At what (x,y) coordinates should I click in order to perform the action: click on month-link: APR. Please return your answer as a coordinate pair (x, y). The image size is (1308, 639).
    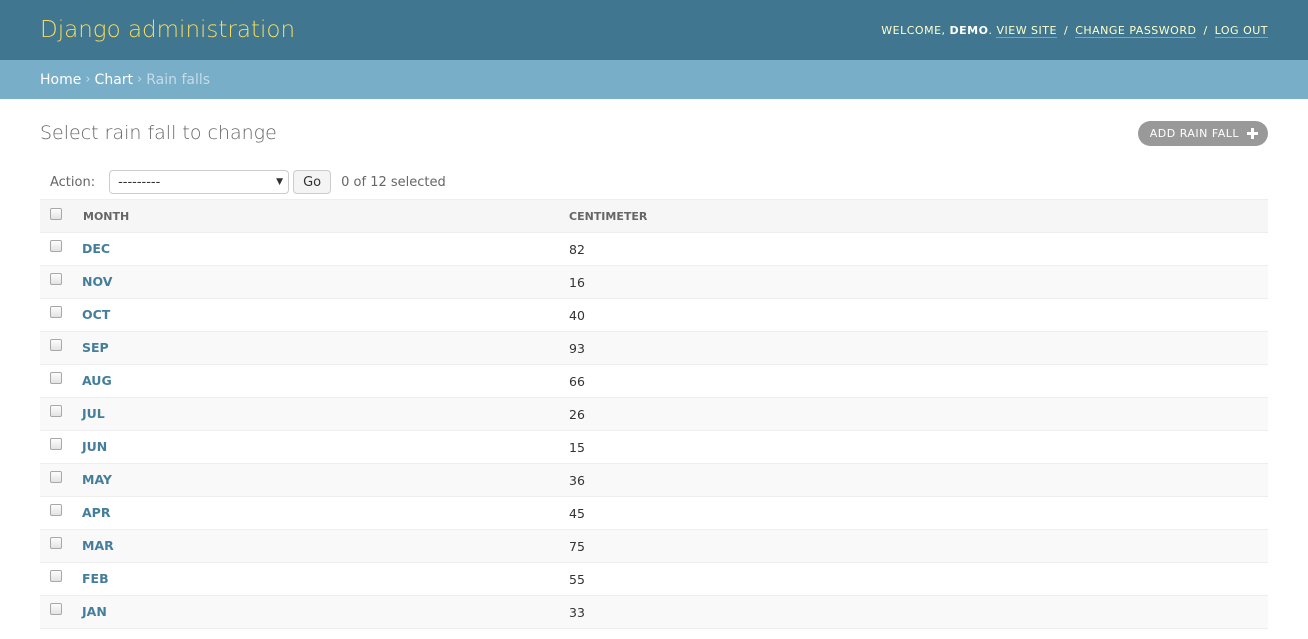
    Looking at the image, I should click on (96, 512).